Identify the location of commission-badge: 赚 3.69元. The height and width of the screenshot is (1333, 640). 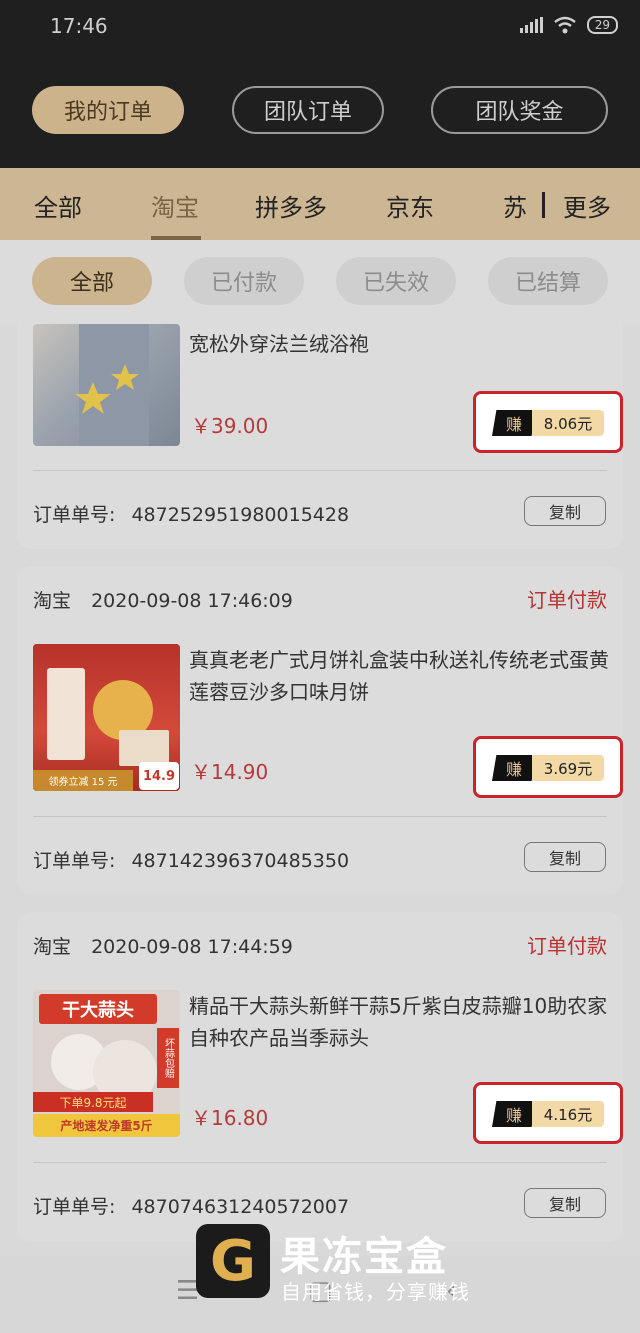
(548, 767).